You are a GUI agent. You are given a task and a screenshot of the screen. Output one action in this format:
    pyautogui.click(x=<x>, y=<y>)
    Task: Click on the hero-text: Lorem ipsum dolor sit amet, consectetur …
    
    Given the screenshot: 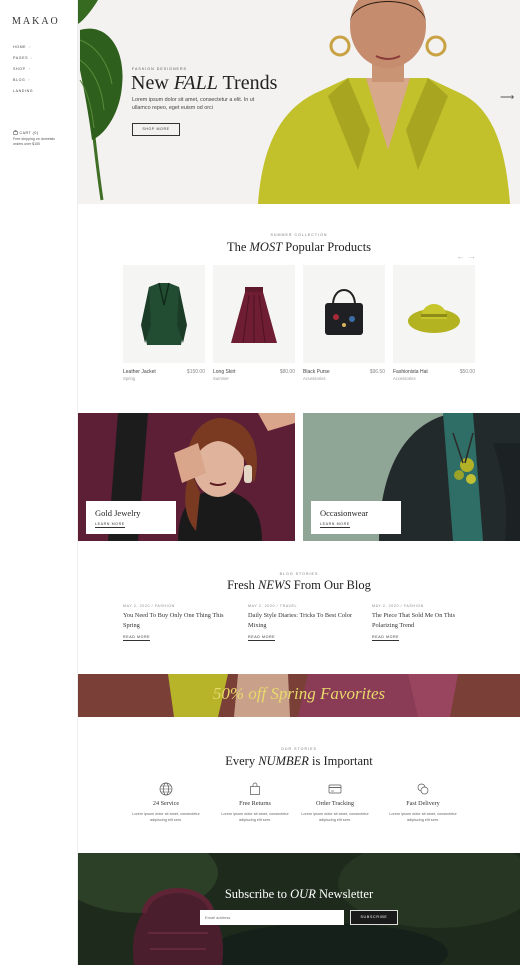 What is the action you would take?
    pyautogui.click(x=193, y=104)
    